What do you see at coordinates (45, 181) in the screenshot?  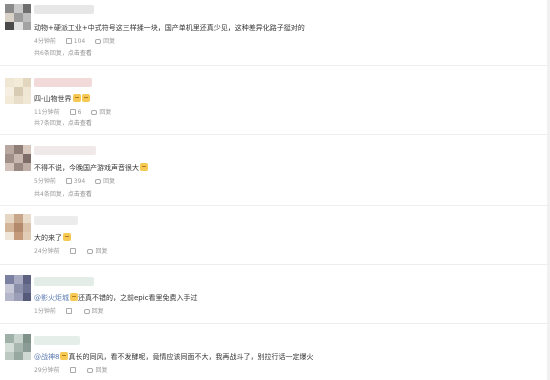 I see `timestamp: 5分钟前` at bounding box center [45, 181].